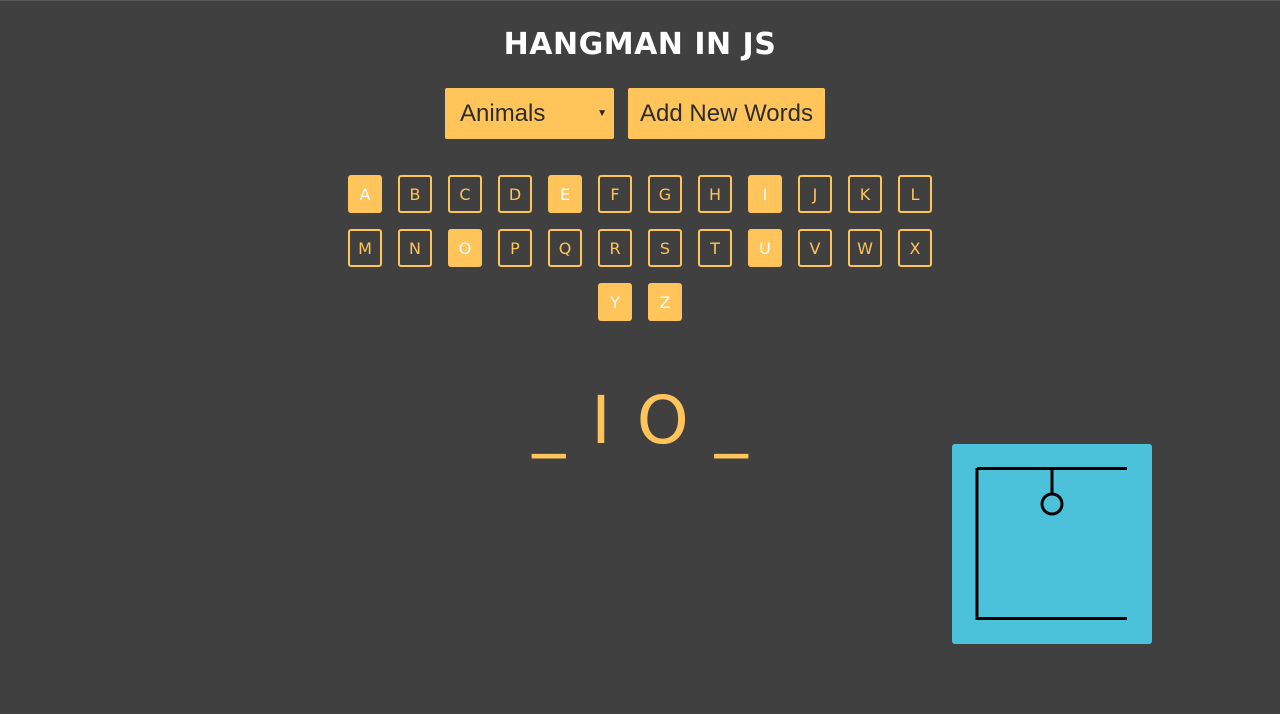  Describe the element at coordinates (365, 248) in the screenshot. I see `letter-button-m: M` at that location.